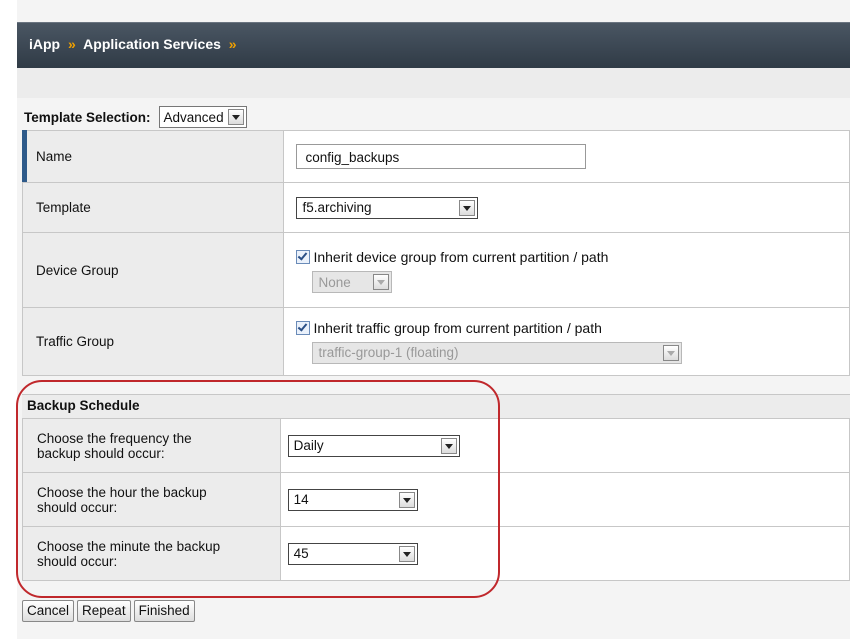 The image size is (850, 639). Describe the element at coordinates (101, 453) in the screenshot. I see `frequency-label-line2: backup should occur:` at that location.